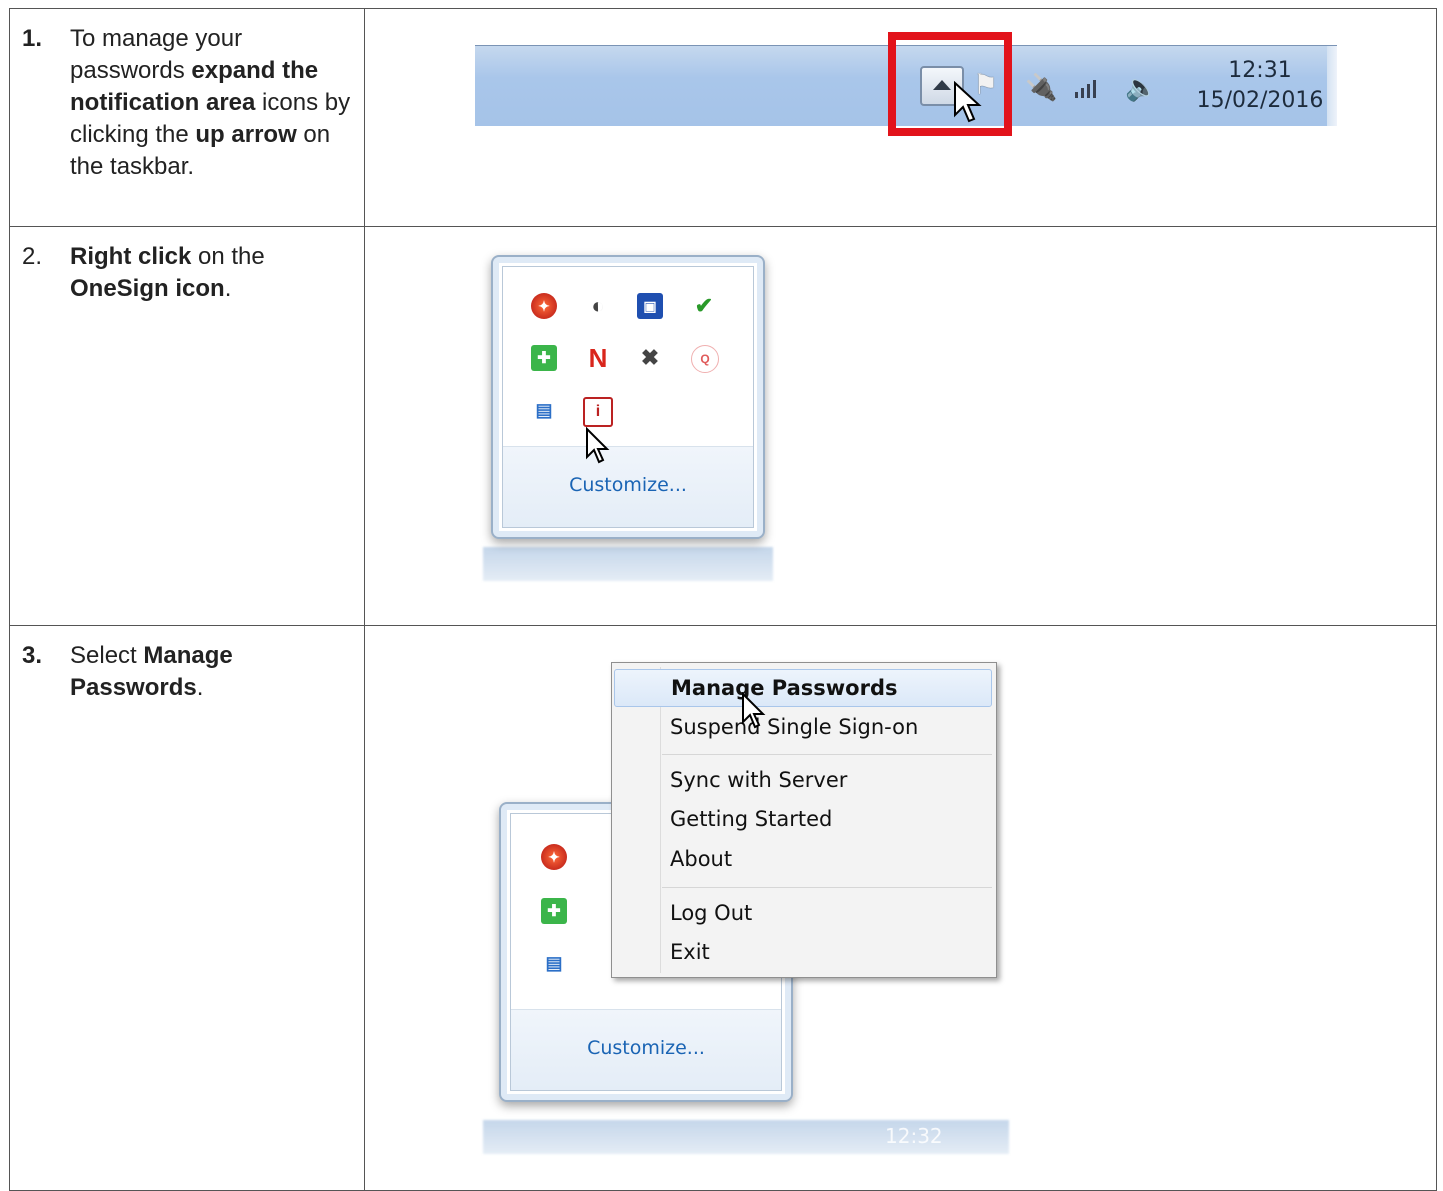  What do you see at coordinates (701, 859) in the screenshot?
I see `menu-item-about: About` at bounding box center [701, 859].